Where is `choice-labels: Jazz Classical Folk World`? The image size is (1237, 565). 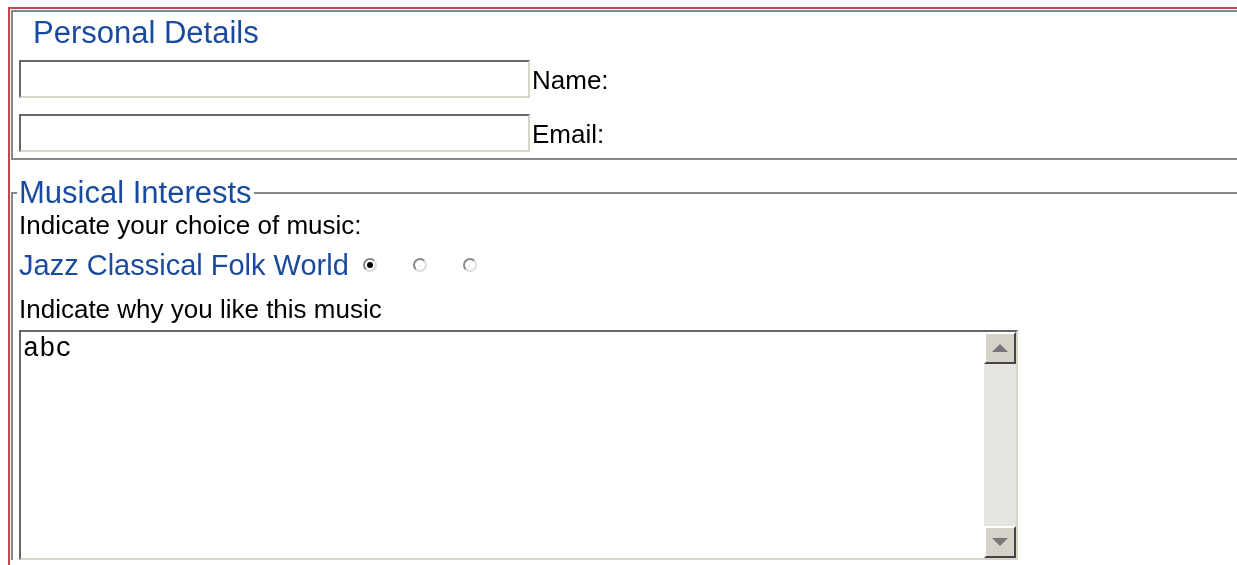
choice-labels: Jazz Classical Folk World is located at coordinates (184, 265).